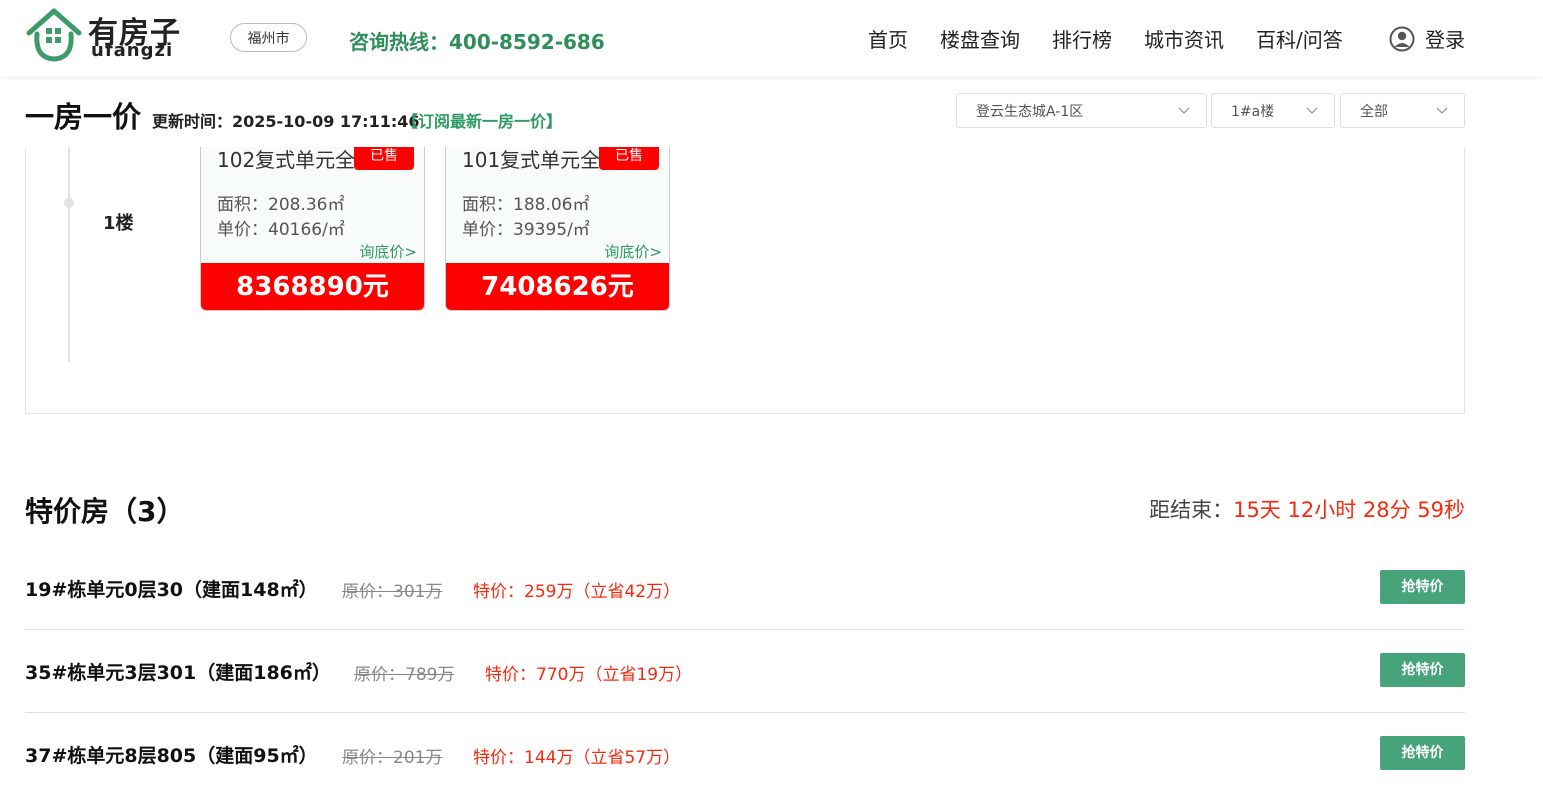 Image resolution: width=1543 pixels, height=796 pixels. I want to click on unit-total-price: 7408626元, so click(557, 286).